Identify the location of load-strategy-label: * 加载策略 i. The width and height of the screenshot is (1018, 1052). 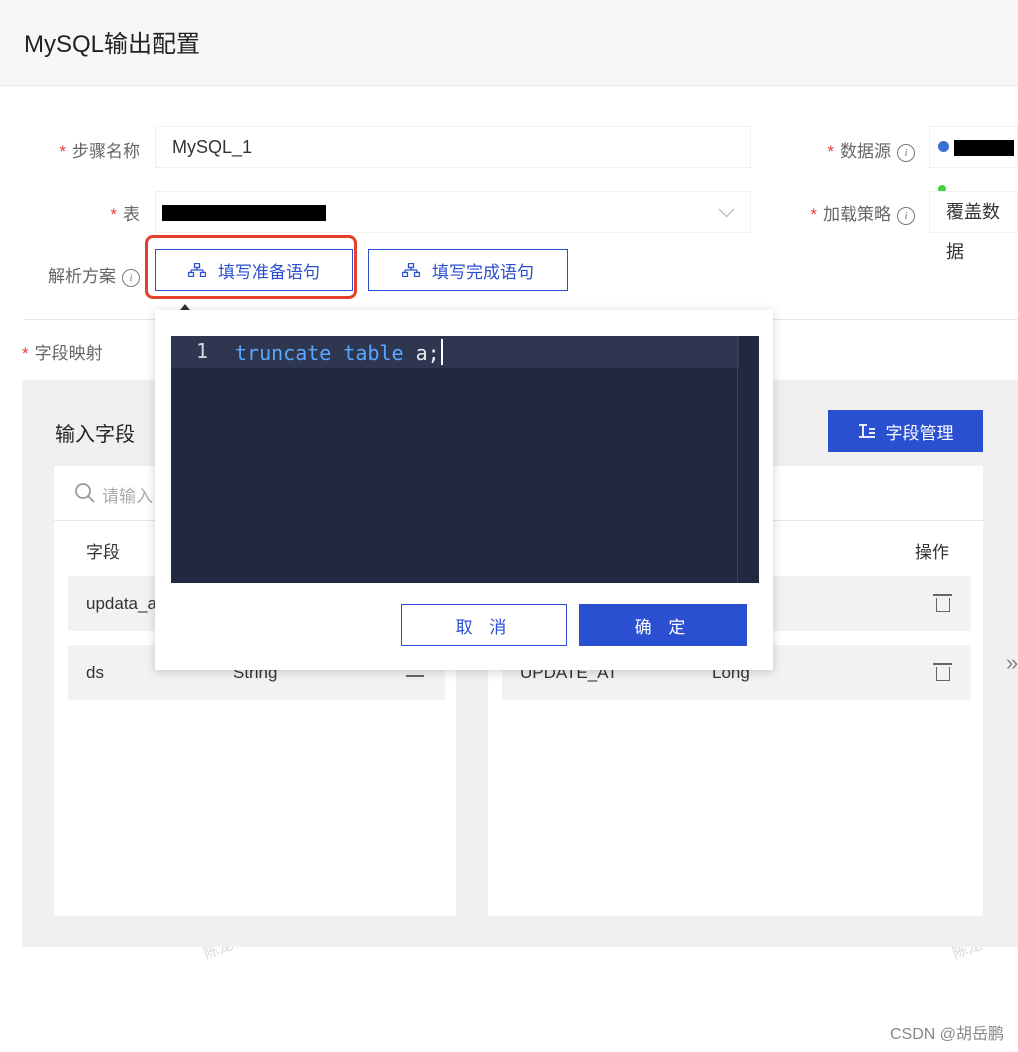
(847, 212).